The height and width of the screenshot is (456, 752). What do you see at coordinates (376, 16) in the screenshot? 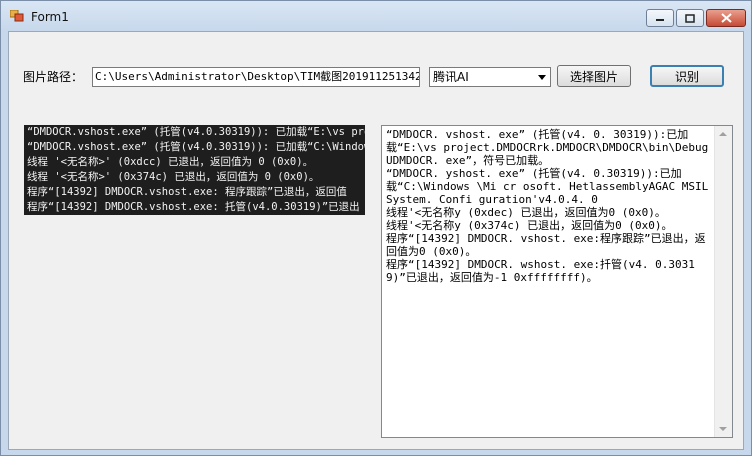
I see `title-bar: Form1` at bounding box center [376, 16].